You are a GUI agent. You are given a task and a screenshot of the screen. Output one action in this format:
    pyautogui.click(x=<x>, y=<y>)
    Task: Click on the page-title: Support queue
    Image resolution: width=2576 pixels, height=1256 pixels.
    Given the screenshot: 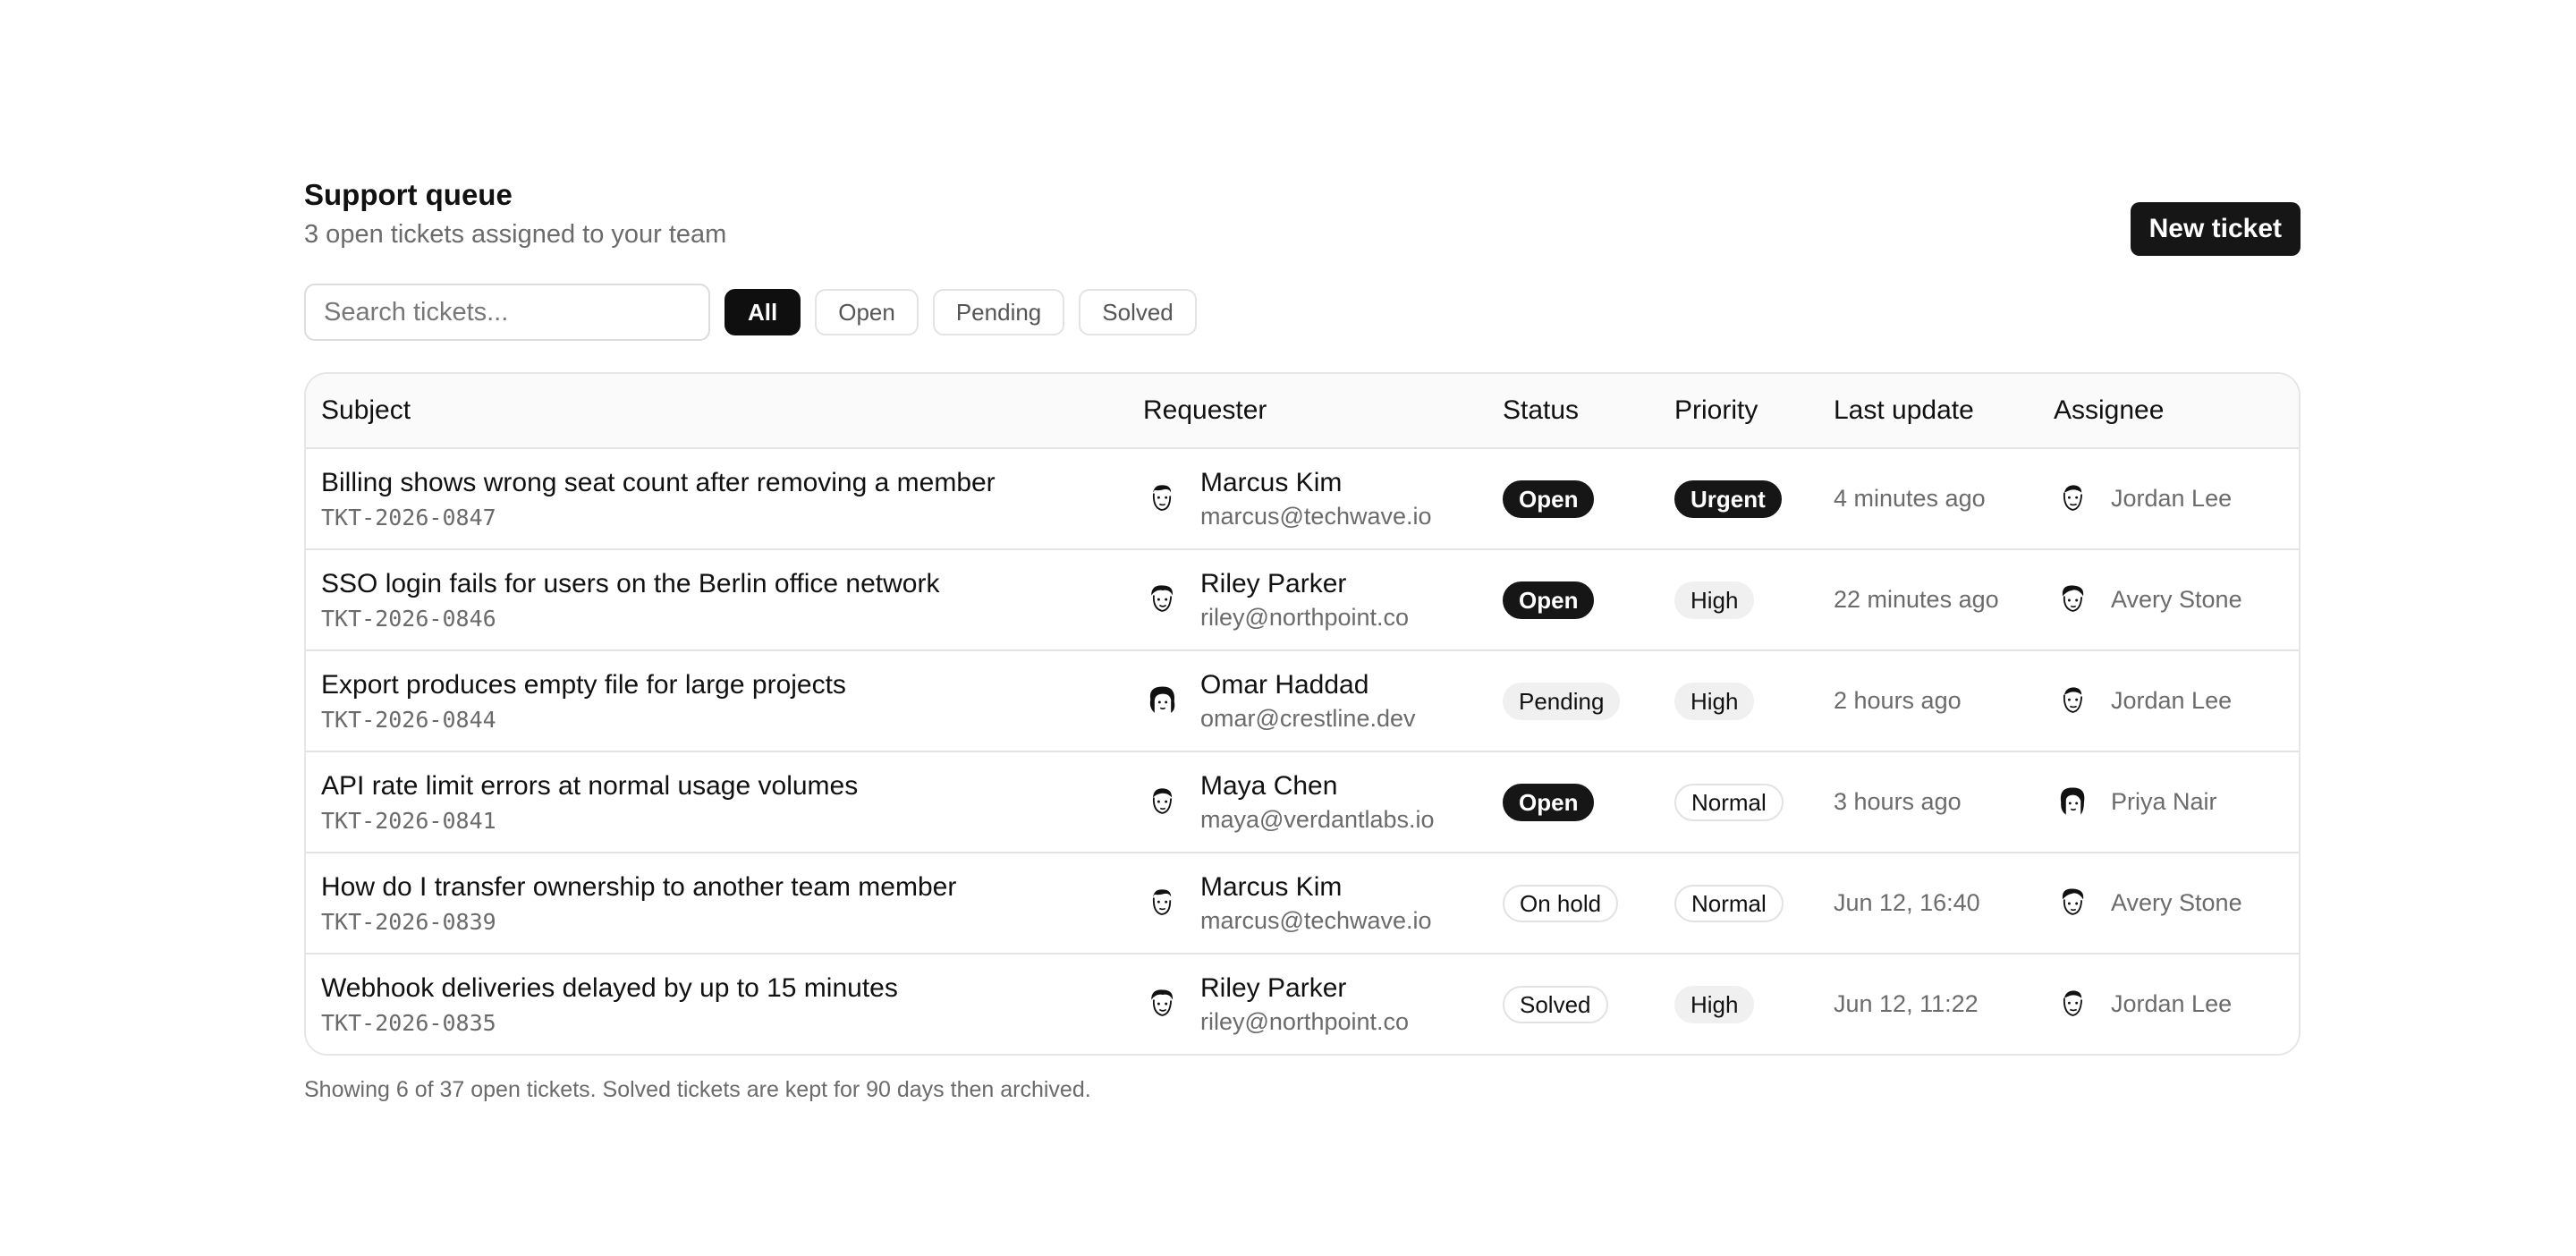 What is the action you would take?
    pyautogui.click(x=408, y=194)
    